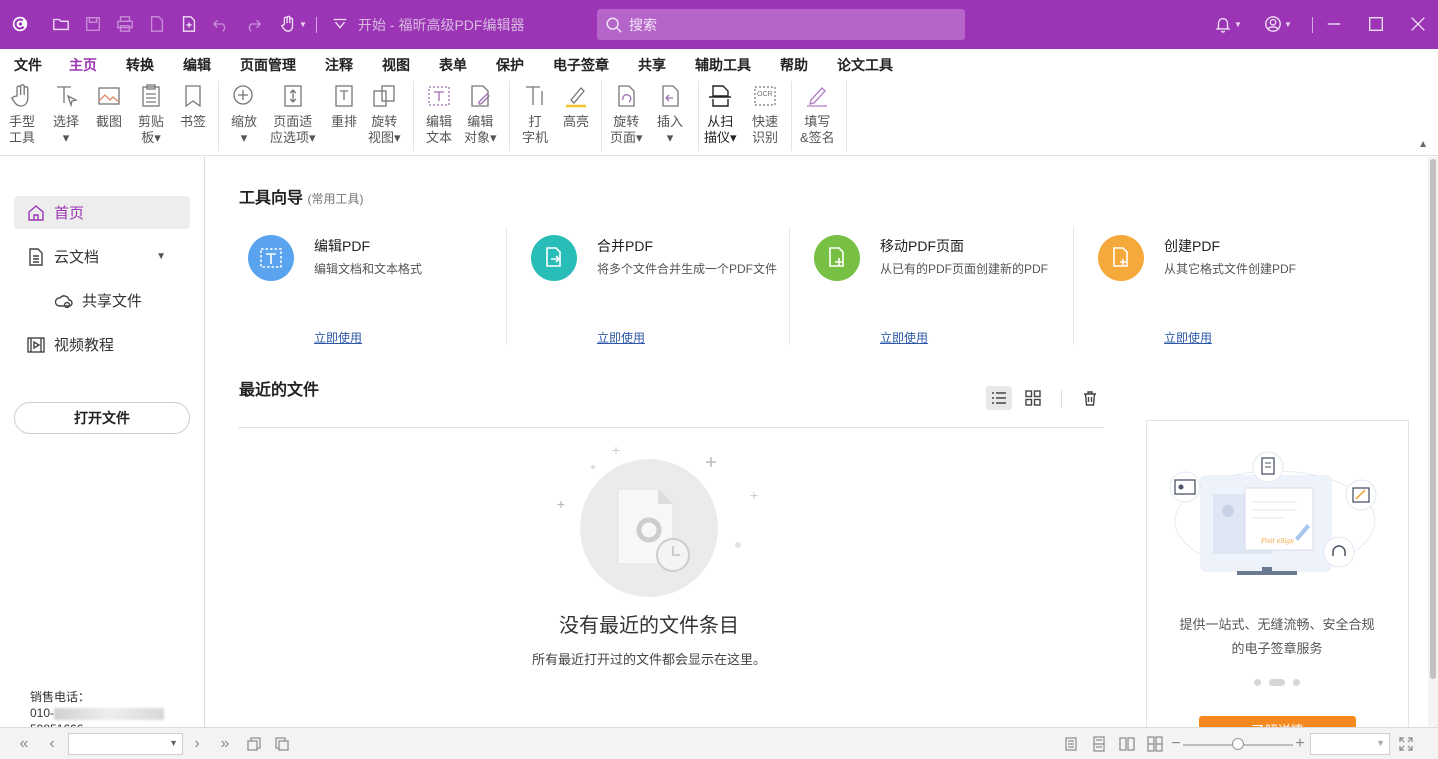 Image resolution: width=1438 pixels, height=759 pixels. I want to click on sidebar-item-home: 首页, so click(102, 212).